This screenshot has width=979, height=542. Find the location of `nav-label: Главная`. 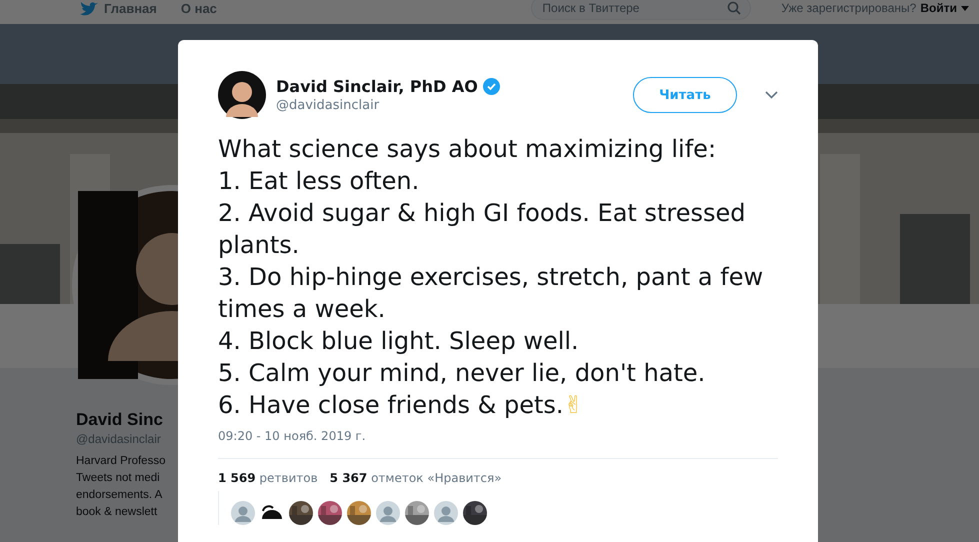

nav-label: Главная is located at coordinates (130, 8).